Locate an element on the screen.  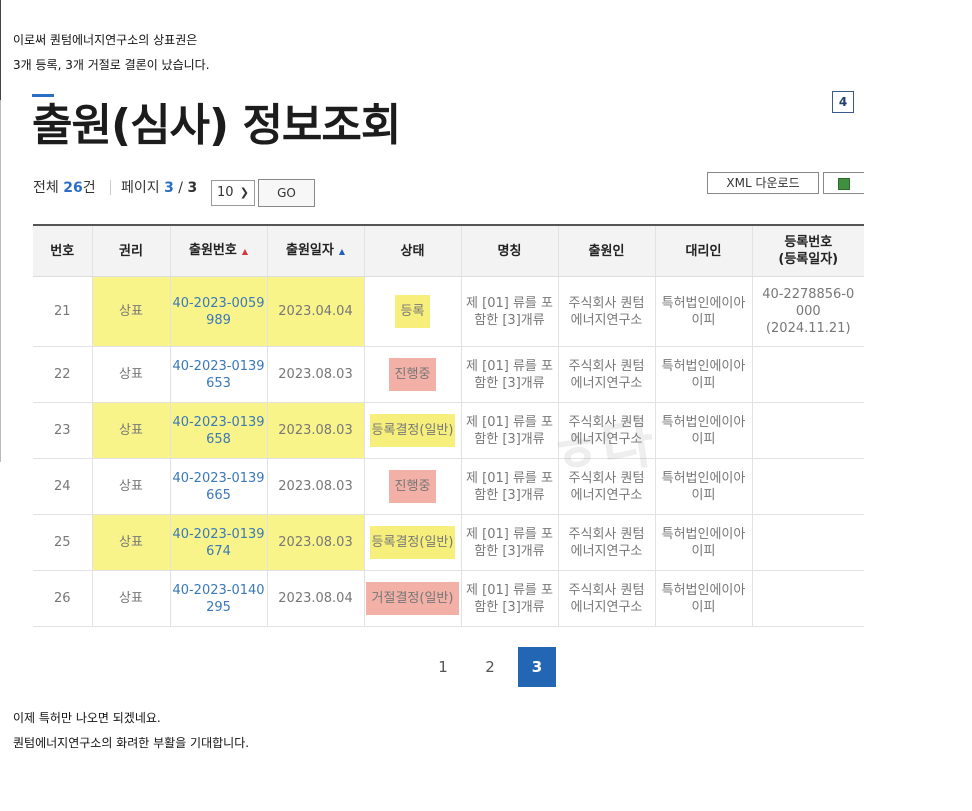
excel-icon is located at coordinates (844, 184).